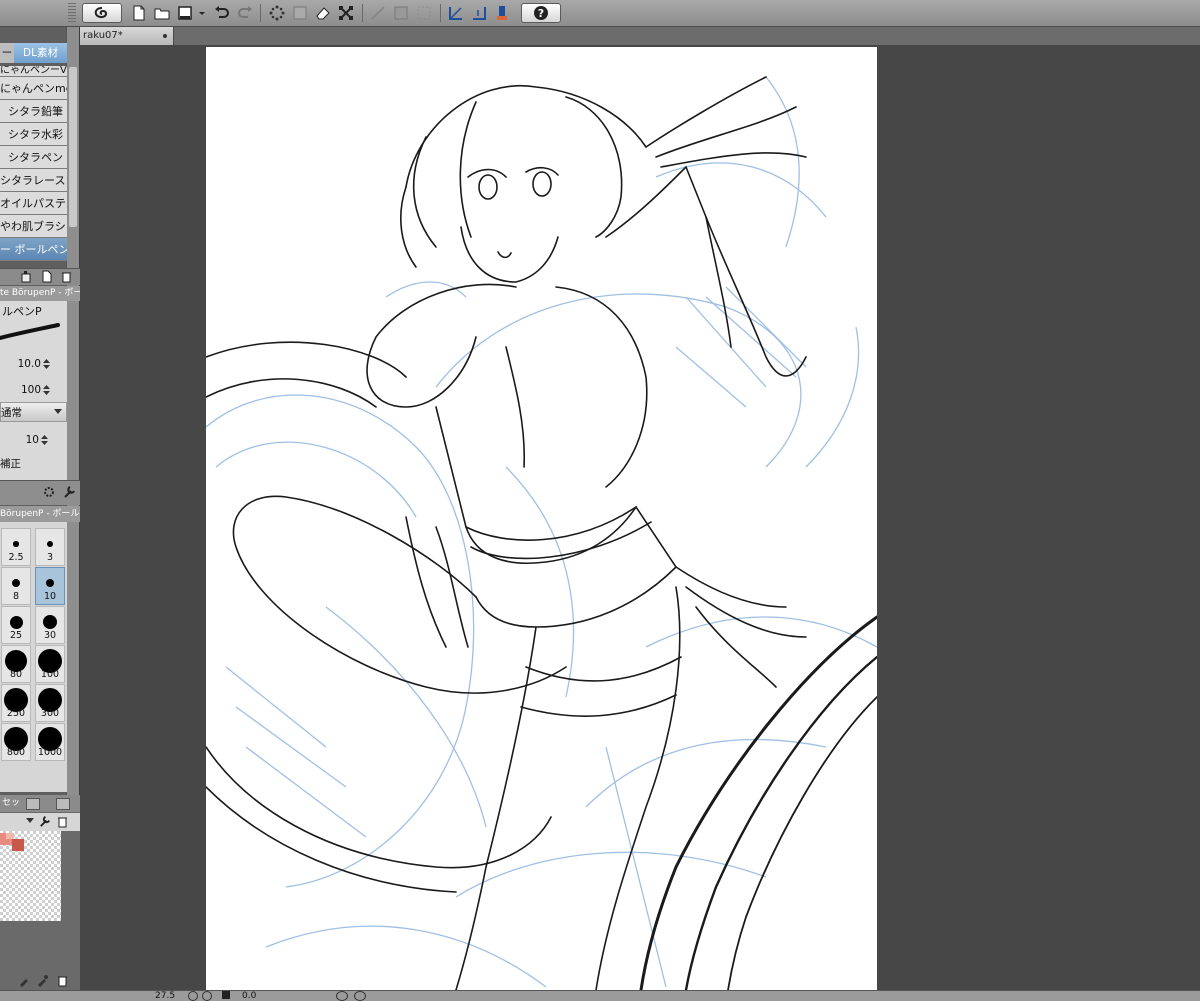 This screenshot has height=1001, width=1200. Describe the element at coordinates (33, 249) in the screenshot. I see `brush-item-selected: ー ボールペンP` at that location.